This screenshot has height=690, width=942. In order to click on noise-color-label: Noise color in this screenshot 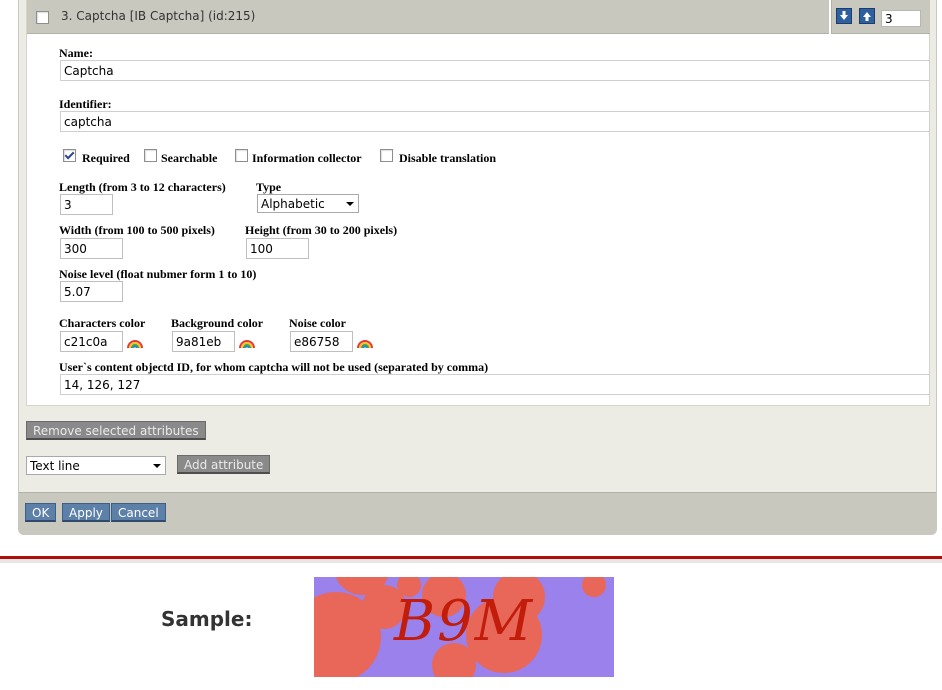, I will do `click(317, 323)`.